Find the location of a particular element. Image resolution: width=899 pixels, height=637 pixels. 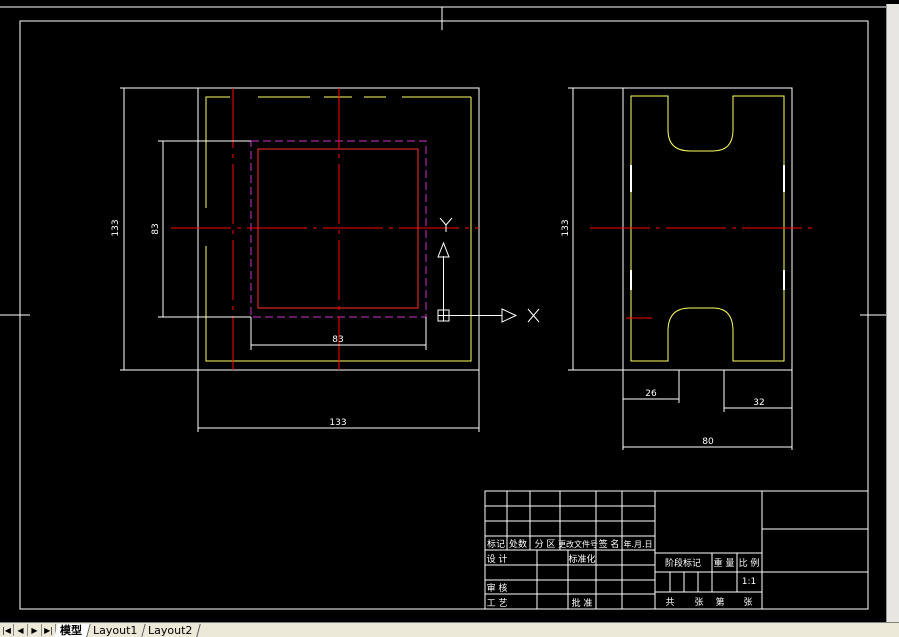

next-tab-icon: ▶ is located at coordinates (35, 630).